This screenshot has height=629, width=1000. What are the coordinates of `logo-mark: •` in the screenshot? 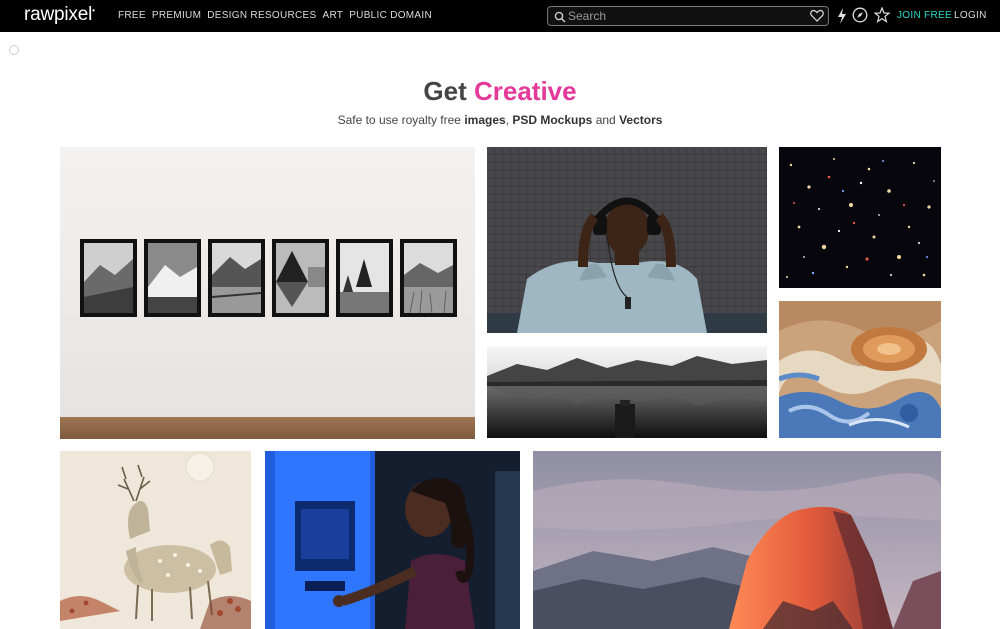 It's located at (93, 10).